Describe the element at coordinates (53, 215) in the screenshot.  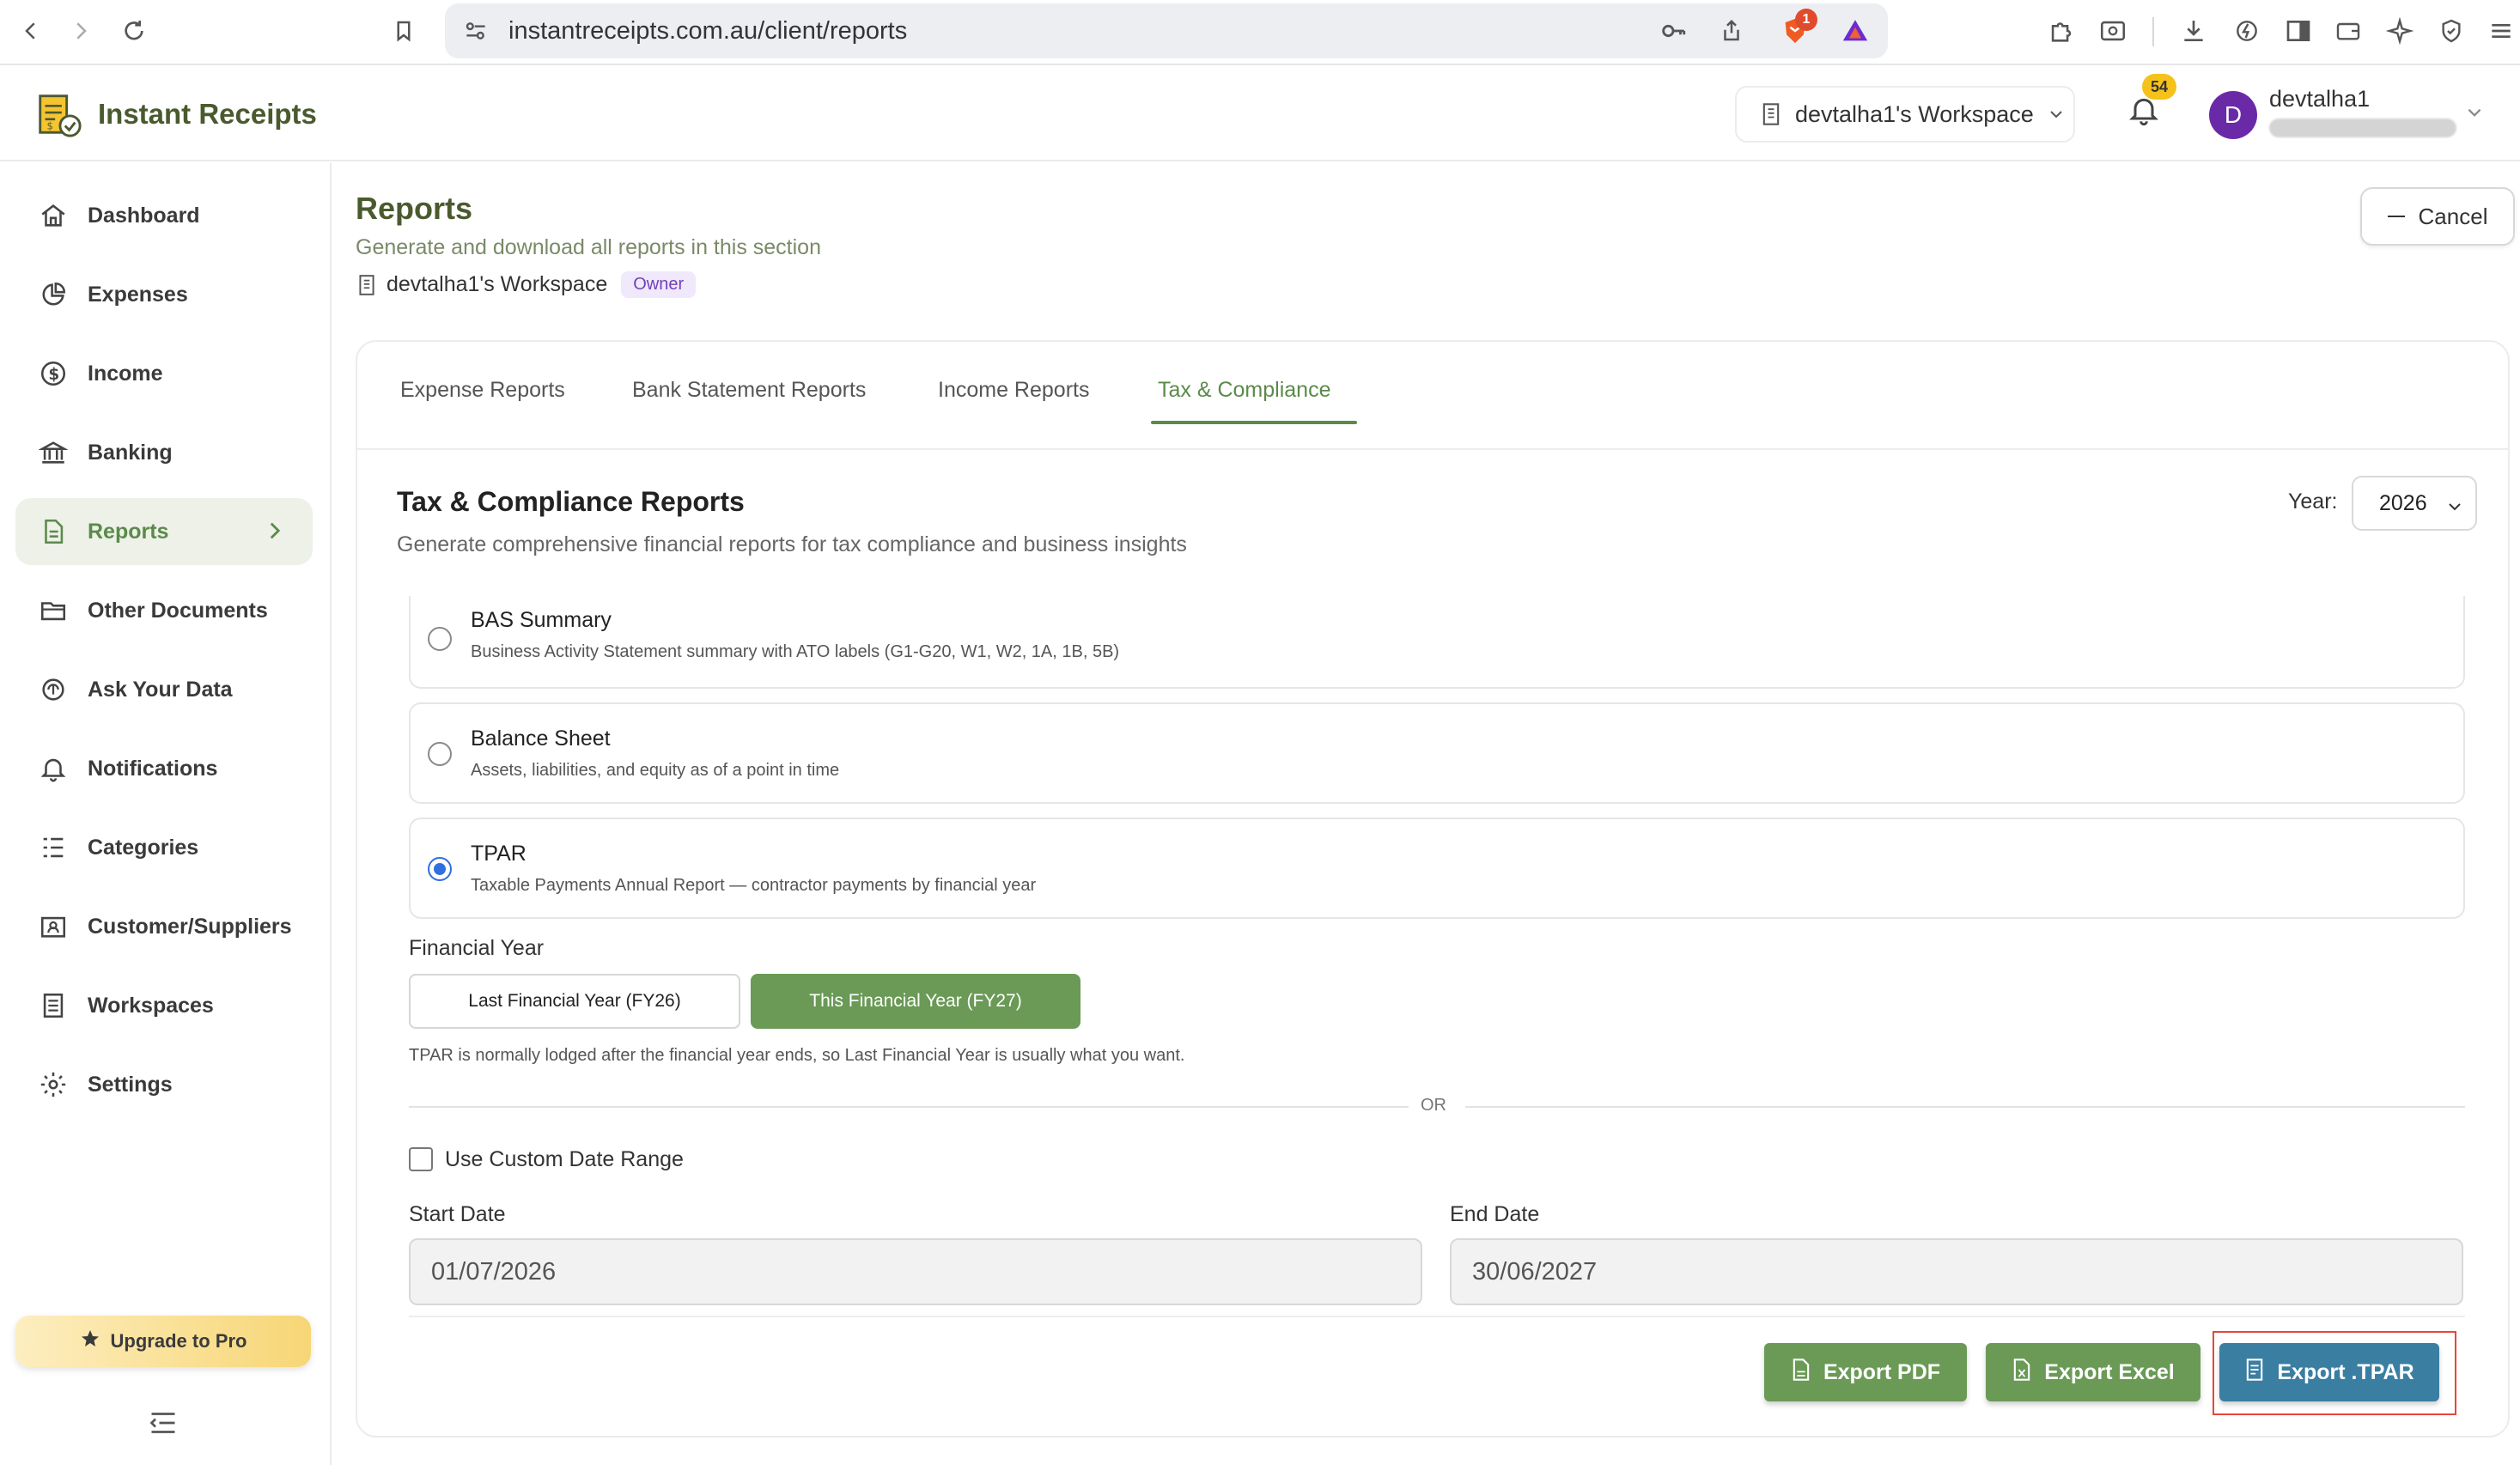
I see `home-icon` at that location.